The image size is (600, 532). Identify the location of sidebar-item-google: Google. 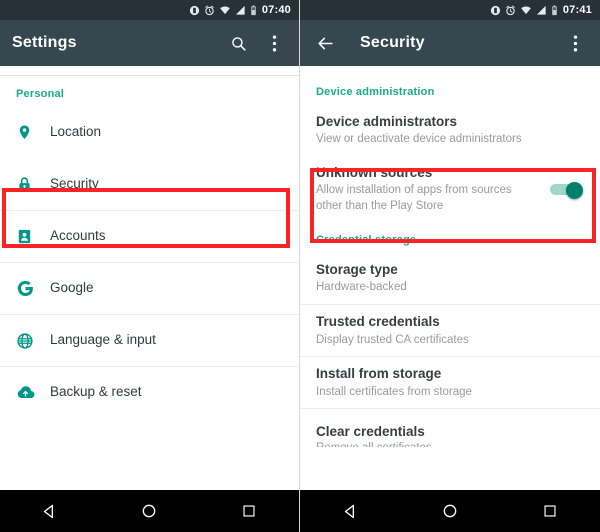
(149, 288).